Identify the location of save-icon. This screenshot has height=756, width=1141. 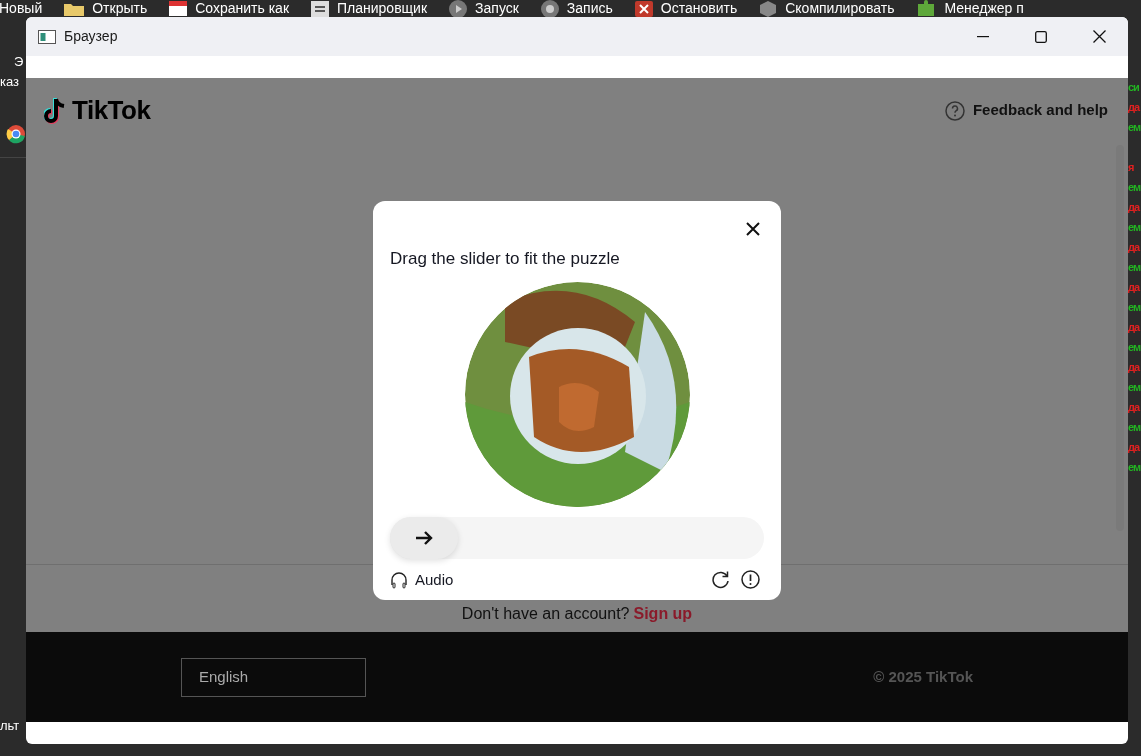
(178, 8).